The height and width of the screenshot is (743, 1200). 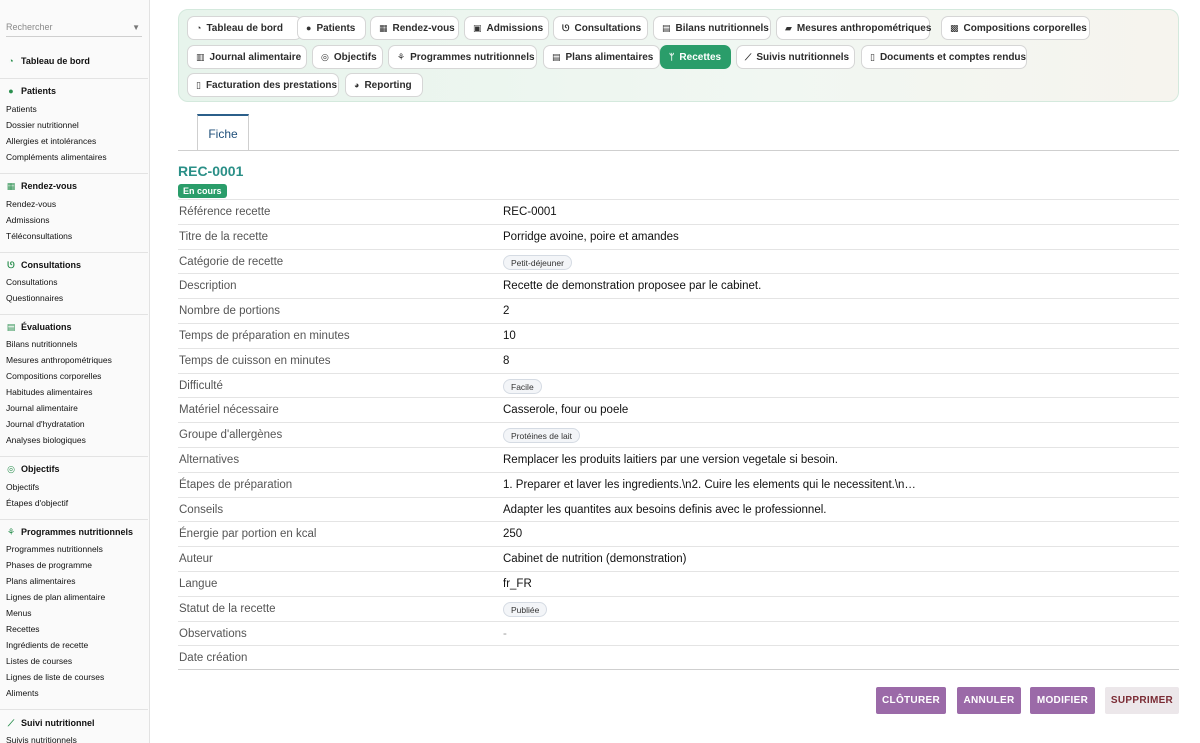 I want to click on menu-item-9: ◎ Objectifs, so click(x=347, y=57).